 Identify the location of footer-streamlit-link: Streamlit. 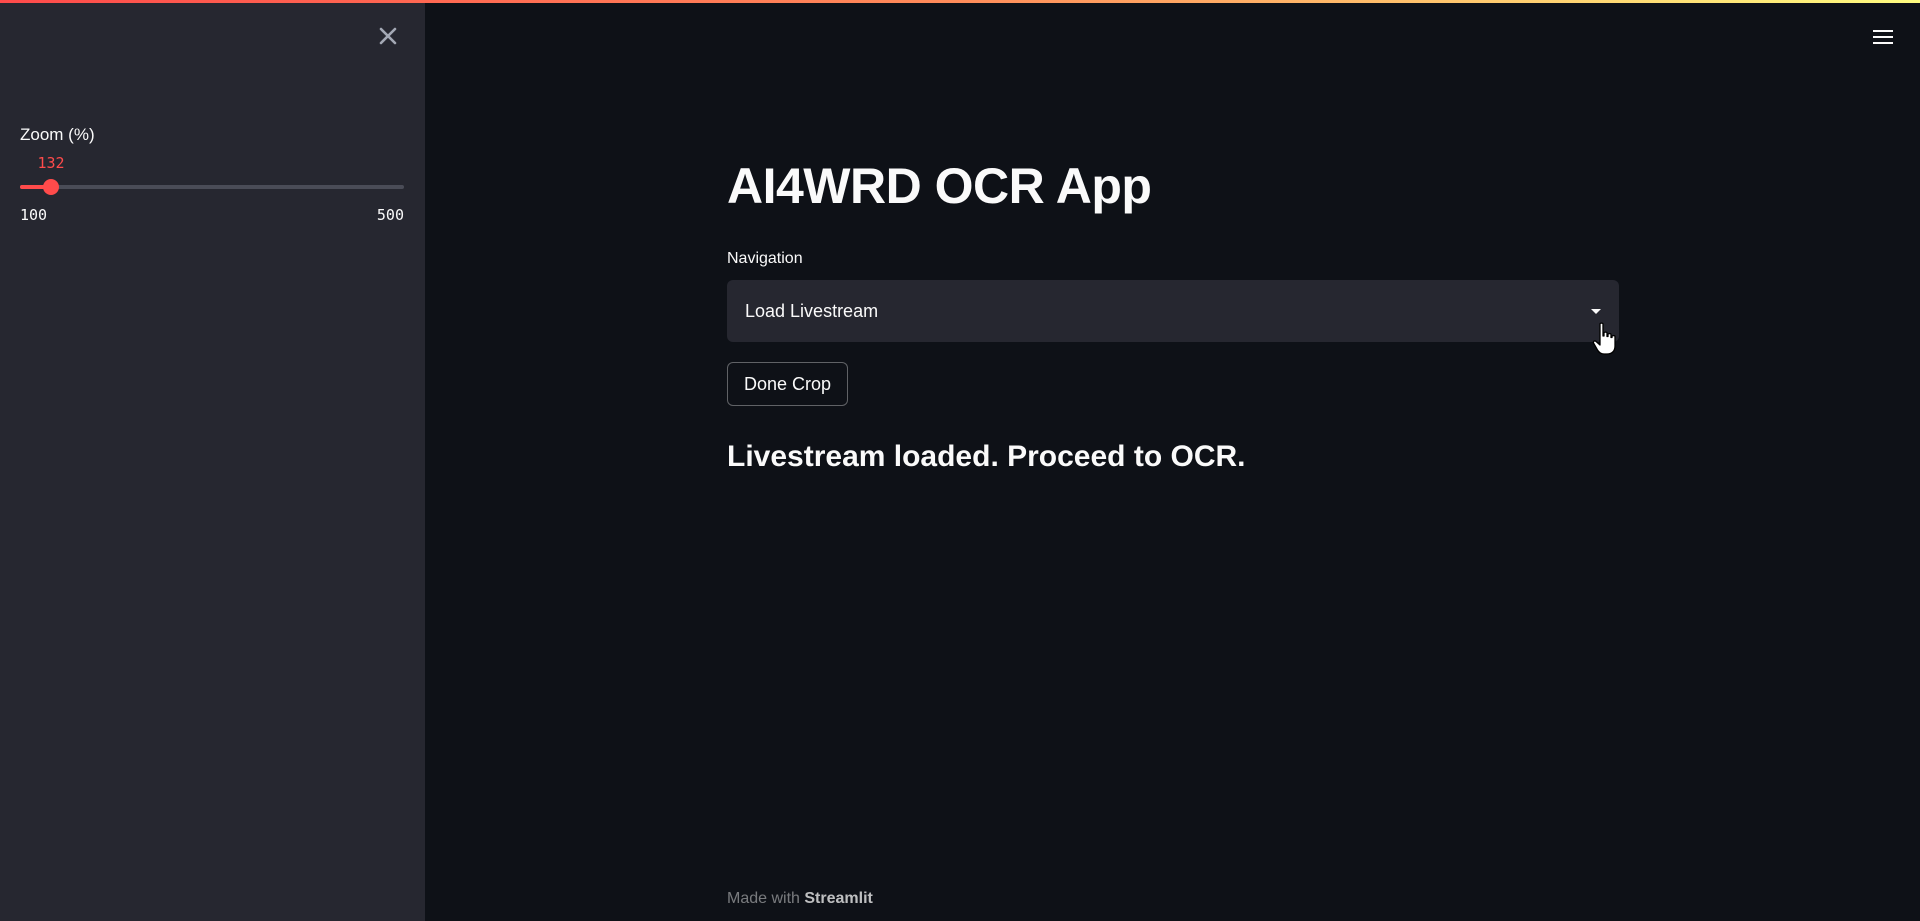
(838, 898).